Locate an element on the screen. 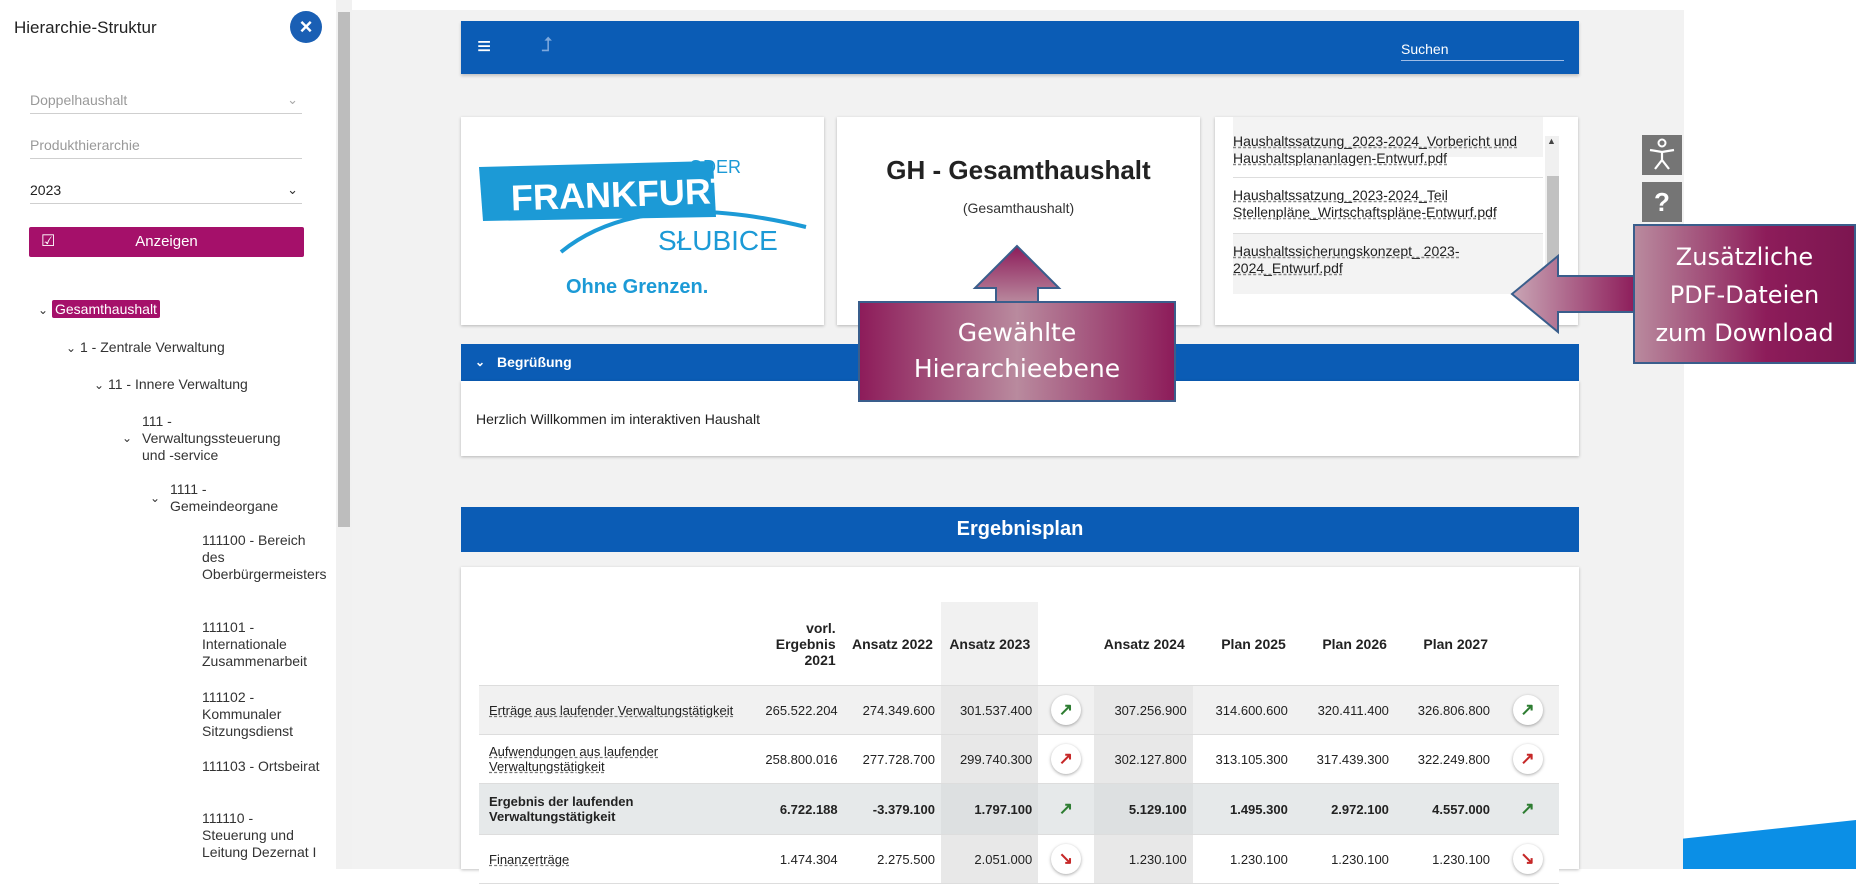  sidebar-title: Hierarchie-Struktur is located at coordinates (85, 27).